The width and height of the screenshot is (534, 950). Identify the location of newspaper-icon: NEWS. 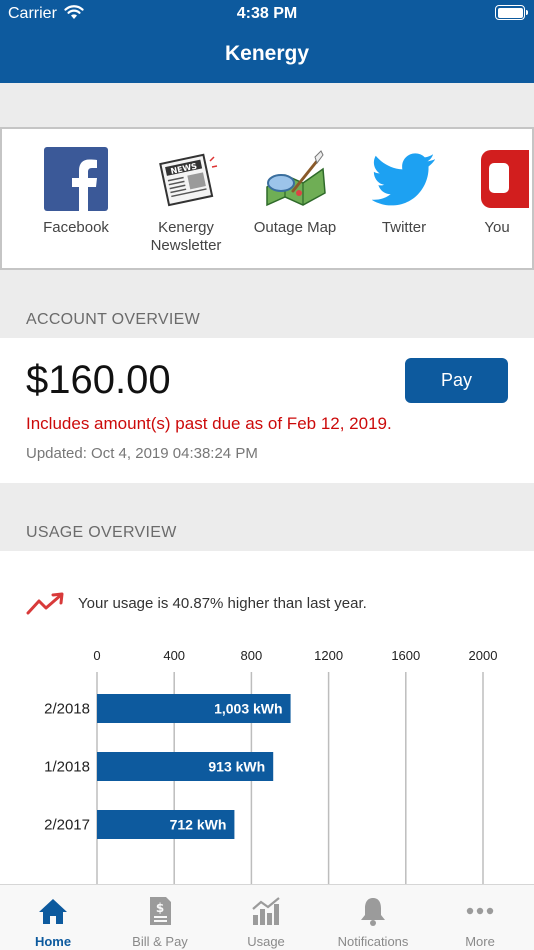
(188, 180).